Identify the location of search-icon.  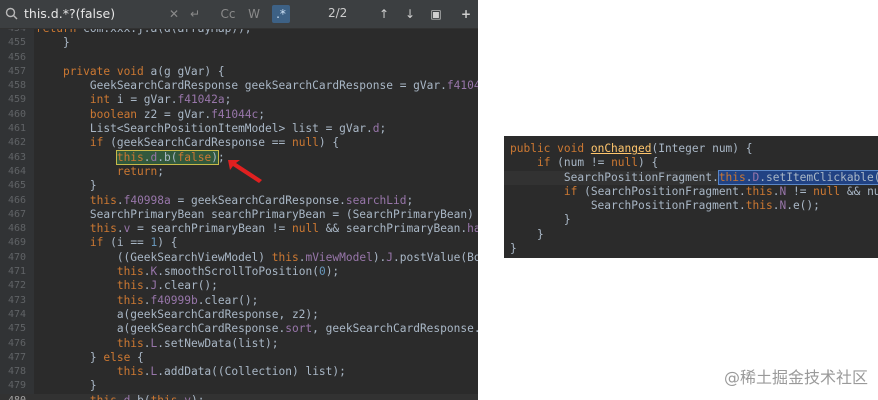
(12, 14).